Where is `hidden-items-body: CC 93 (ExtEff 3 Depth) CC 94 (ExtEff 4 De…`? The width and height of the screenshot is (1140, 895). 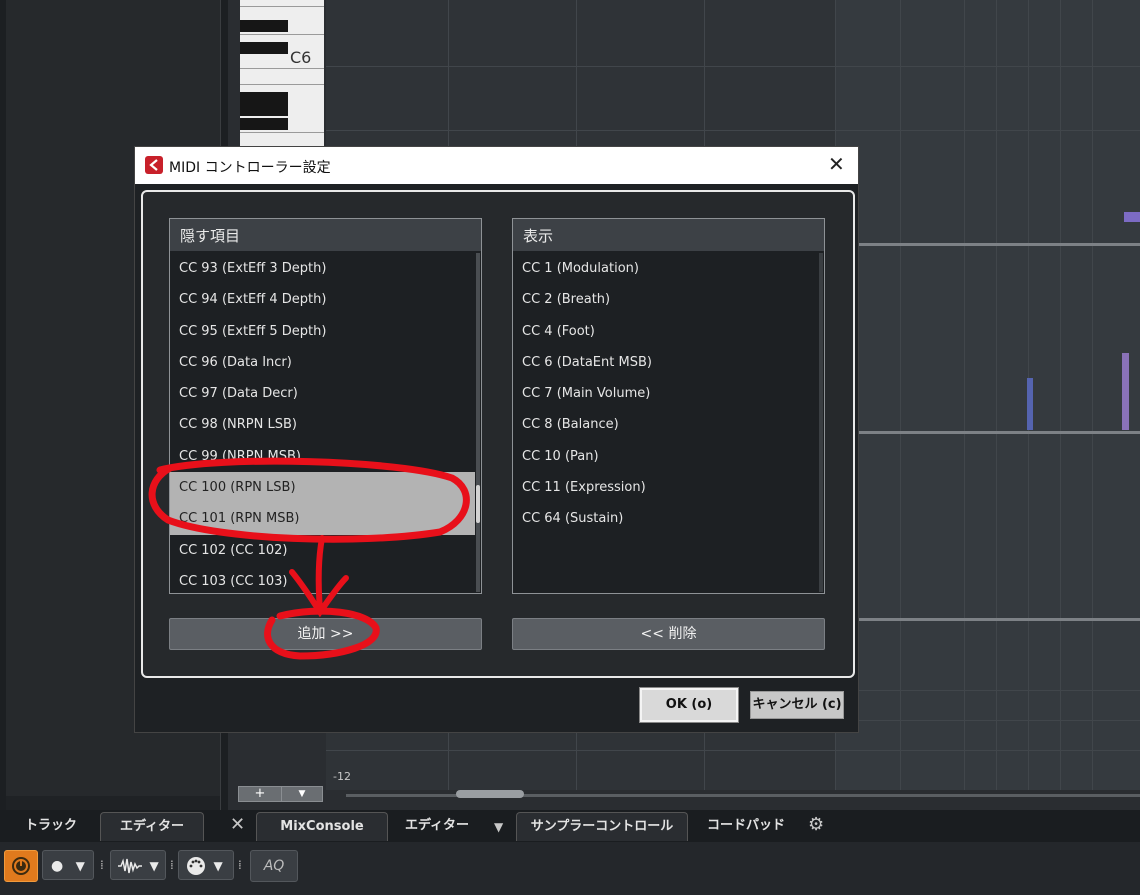
hidden-items-body: CC 93 (ExtEff 3 Depth) CC 94 (ExtEff 4 De… is located at coordinates (322, 423).